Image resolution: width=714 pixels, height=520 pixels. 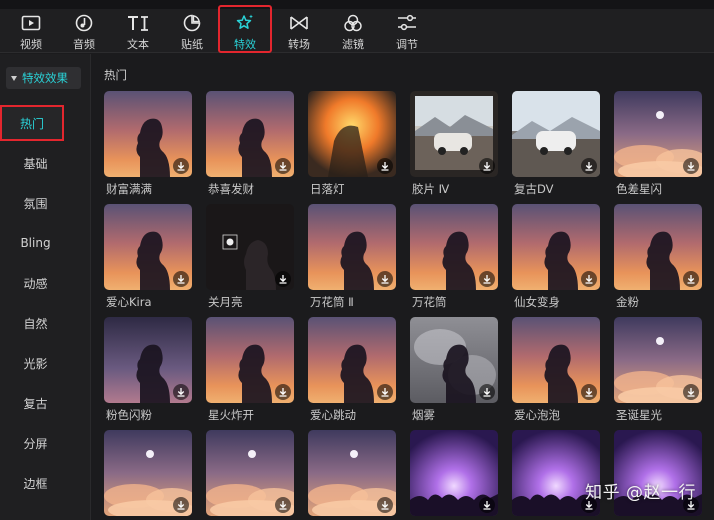 What do you see at coordinates (35, 243) in the screenshot?
I see `sidebar-item-3: Bling` at bounding box center [35, 243].